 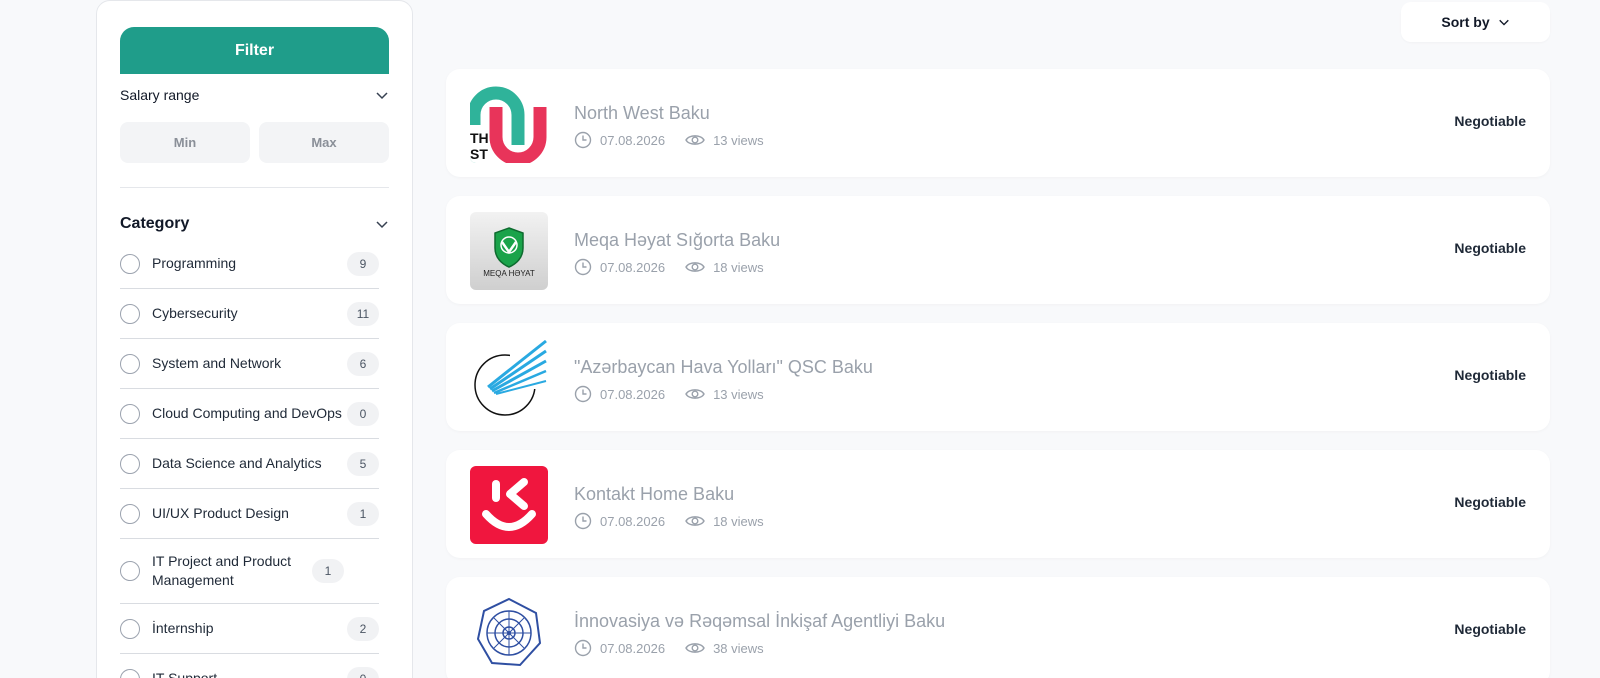 I want to click on svg-text: TH, so click(x=479, y=138).